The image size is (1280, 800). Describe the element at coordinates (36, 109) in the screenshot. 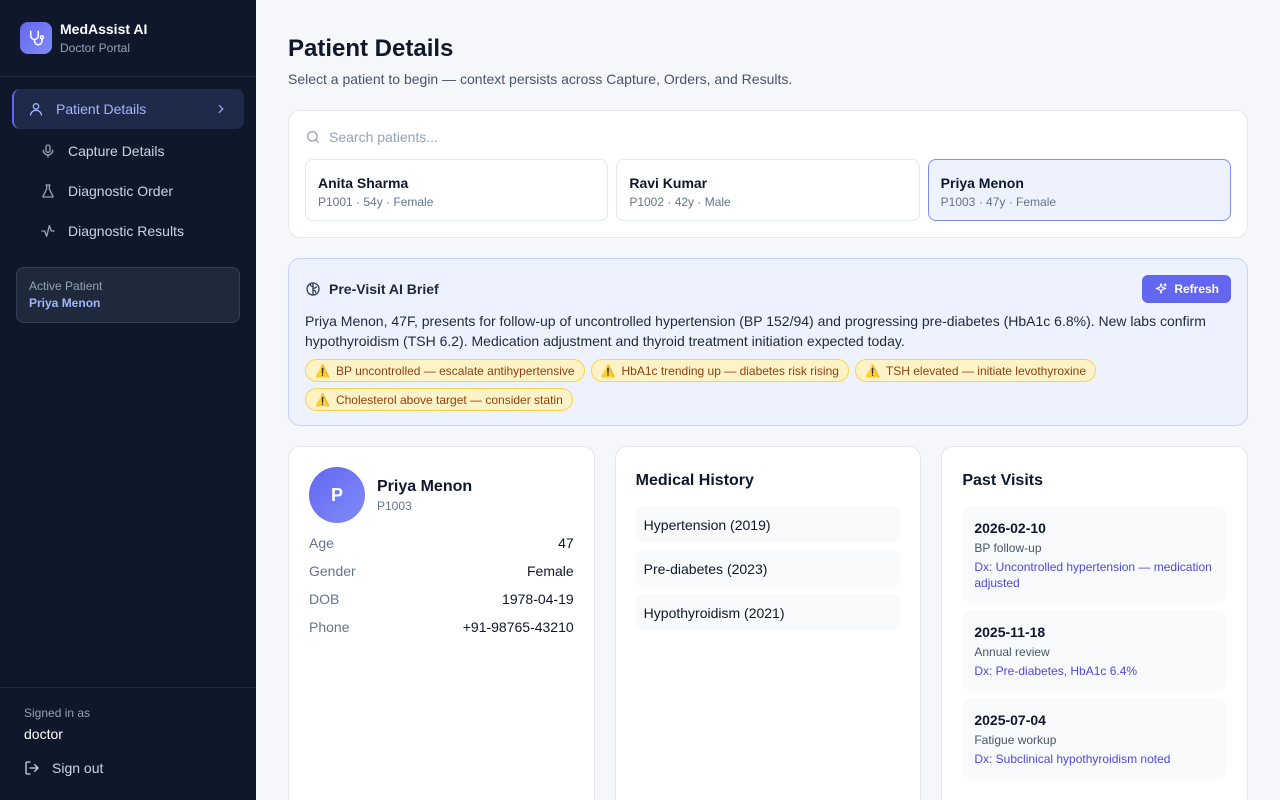

I see `user-icon` at that location.